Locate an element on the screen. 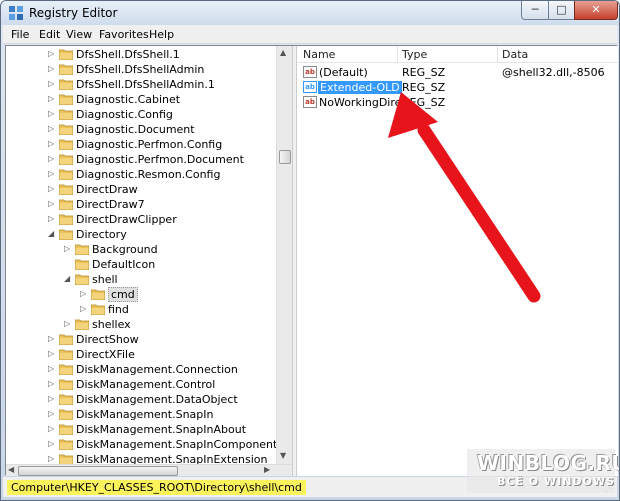 This screenshot has height=501, width=620. close-button: ✕ is located at coordinates (596, 10).